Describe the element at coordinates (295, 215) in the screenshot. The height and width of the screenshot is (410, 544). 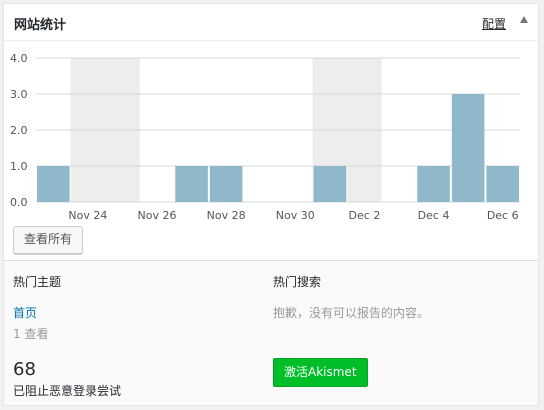
I see `x-tick-label: Nov 30` at that location.